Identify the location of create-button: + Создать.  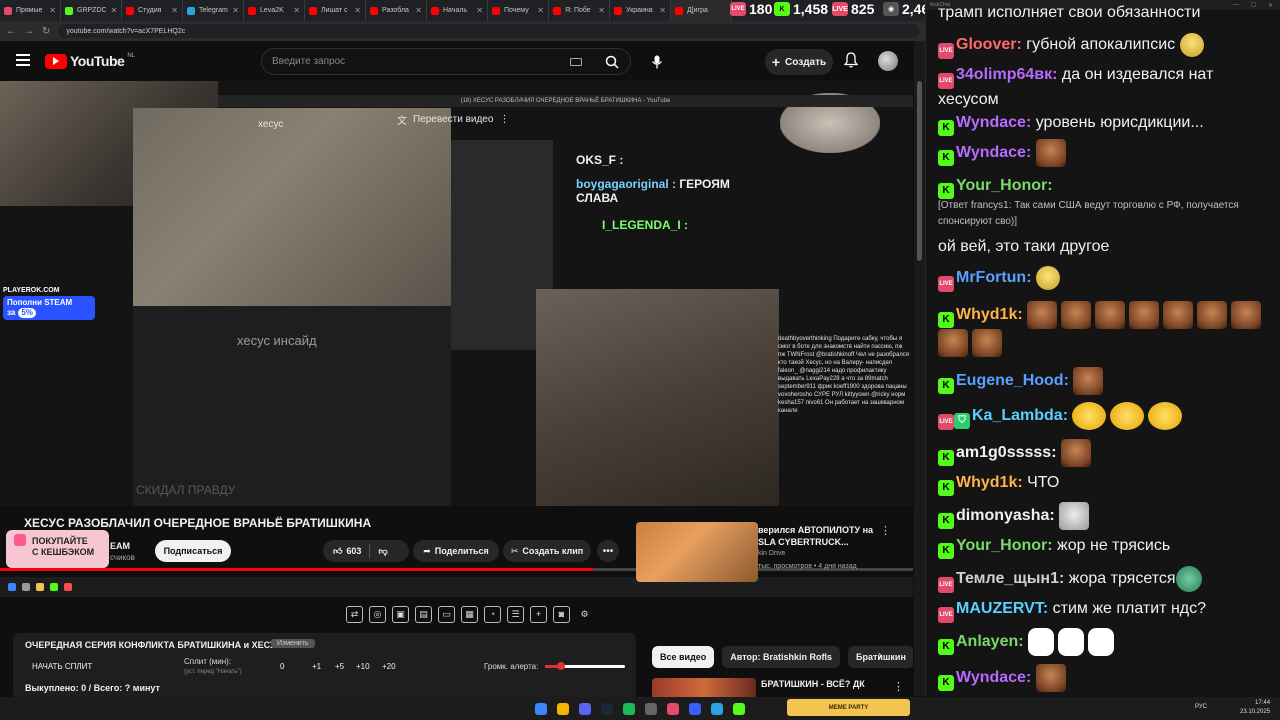
(799, 62).